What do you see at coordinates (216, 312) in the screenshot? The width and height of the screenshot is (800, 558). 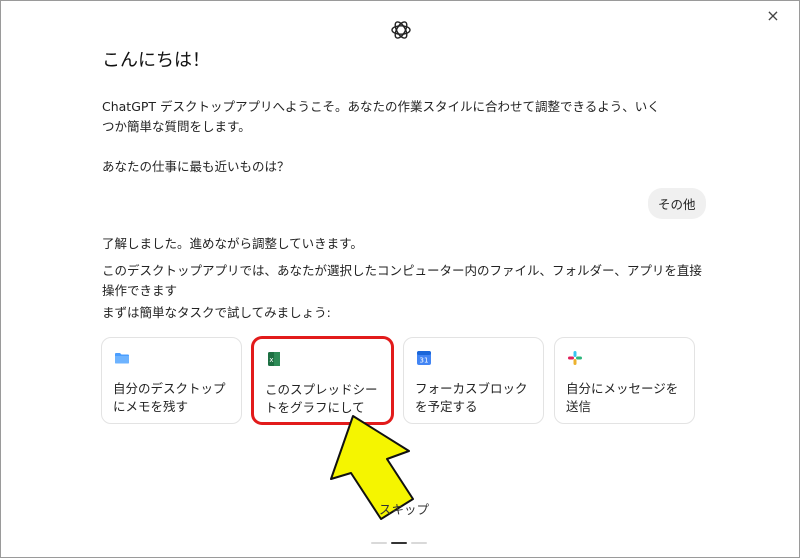 I see `task-prompt-text: まずは簡単なタスクで試してみましょう:` at bounding box center [216, 312].